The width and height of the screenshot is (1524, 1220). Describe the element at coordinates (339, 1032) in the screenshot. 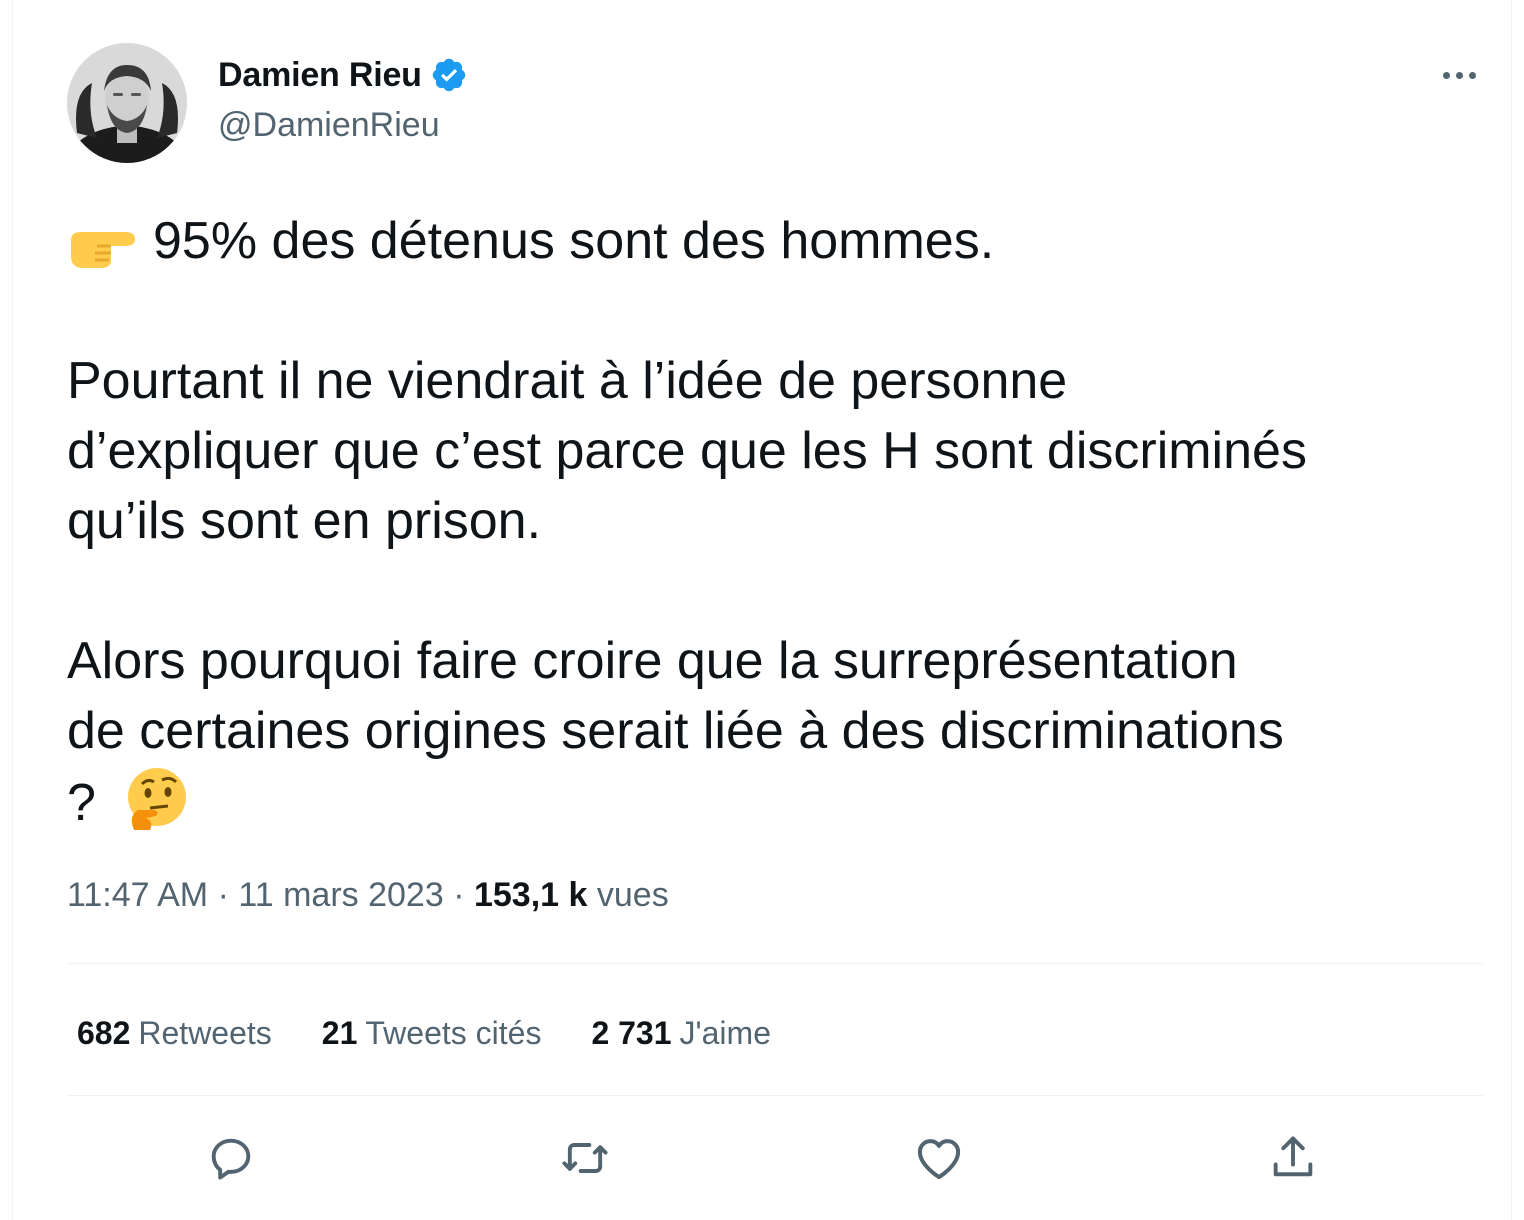

I see `quote-tweets-count: 21` at that location.